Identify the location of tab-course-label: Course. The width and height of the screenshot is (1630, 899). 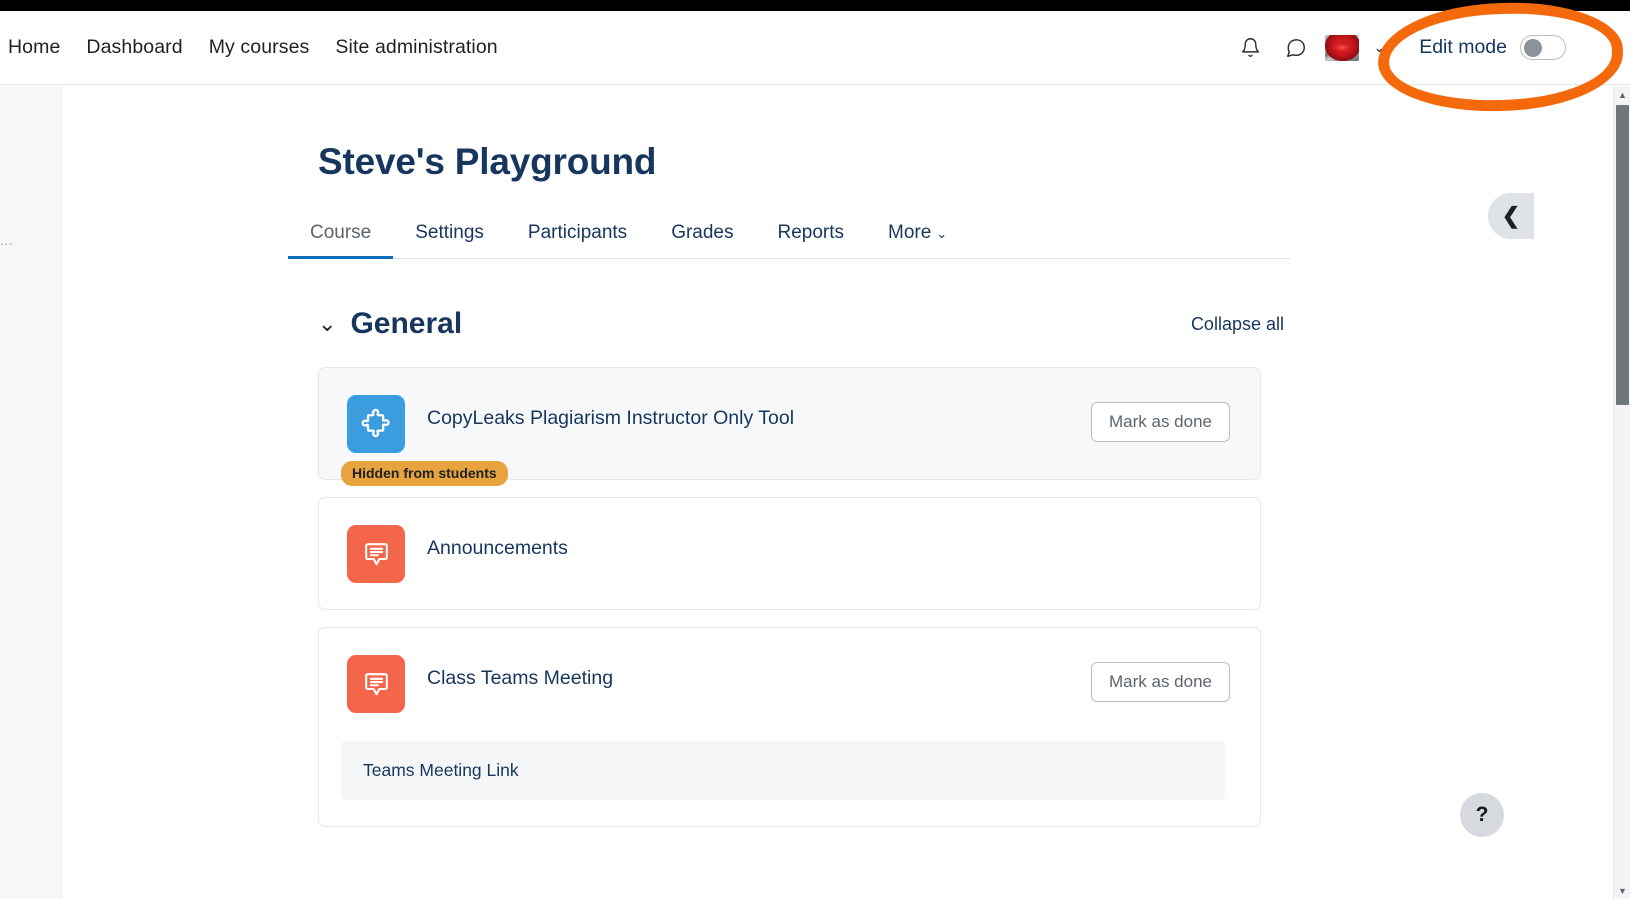
(341, 232).